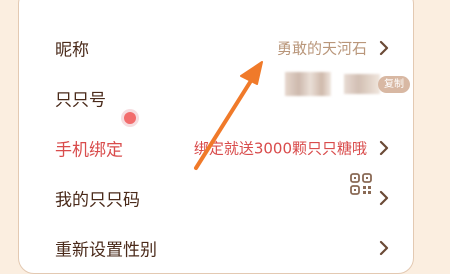  I want to click on notification-dot, so click(130, 118).